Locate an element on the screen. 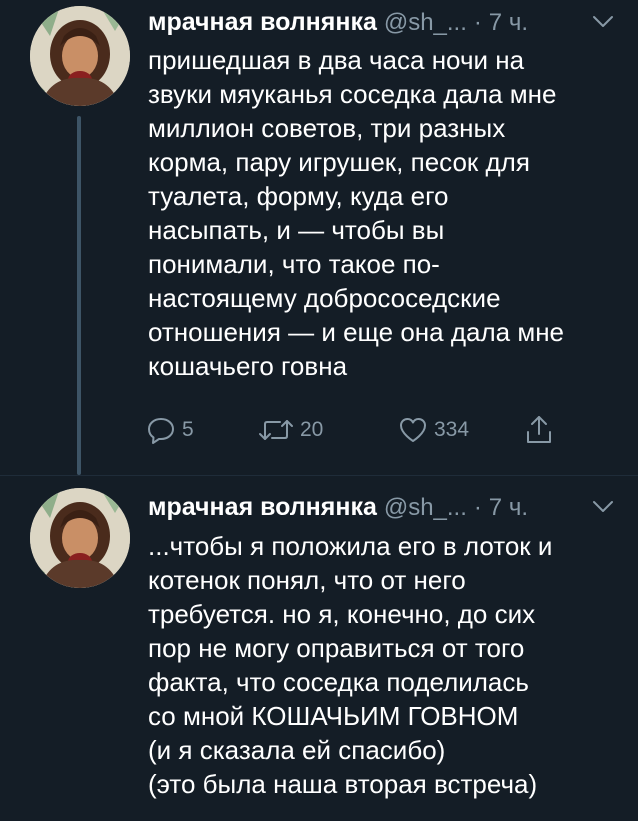  retweet-icon is located at coordinates (276, 430).